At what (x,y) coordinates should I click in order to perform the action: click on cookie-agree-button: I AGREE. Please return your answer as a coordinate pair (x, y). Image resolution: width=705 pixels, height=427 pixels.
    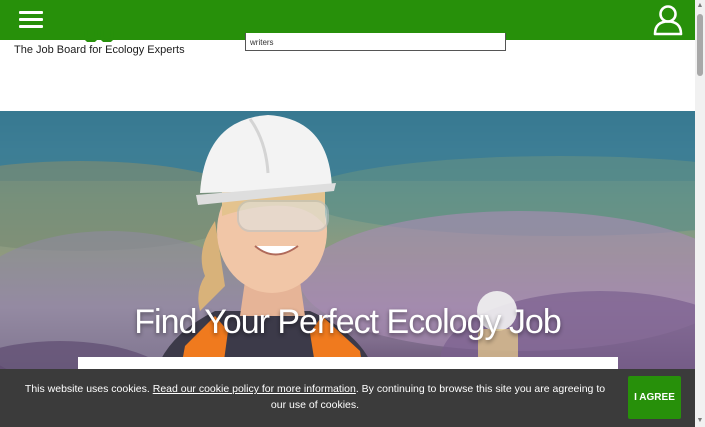
    Looking at the image, I should click on (654, 397).